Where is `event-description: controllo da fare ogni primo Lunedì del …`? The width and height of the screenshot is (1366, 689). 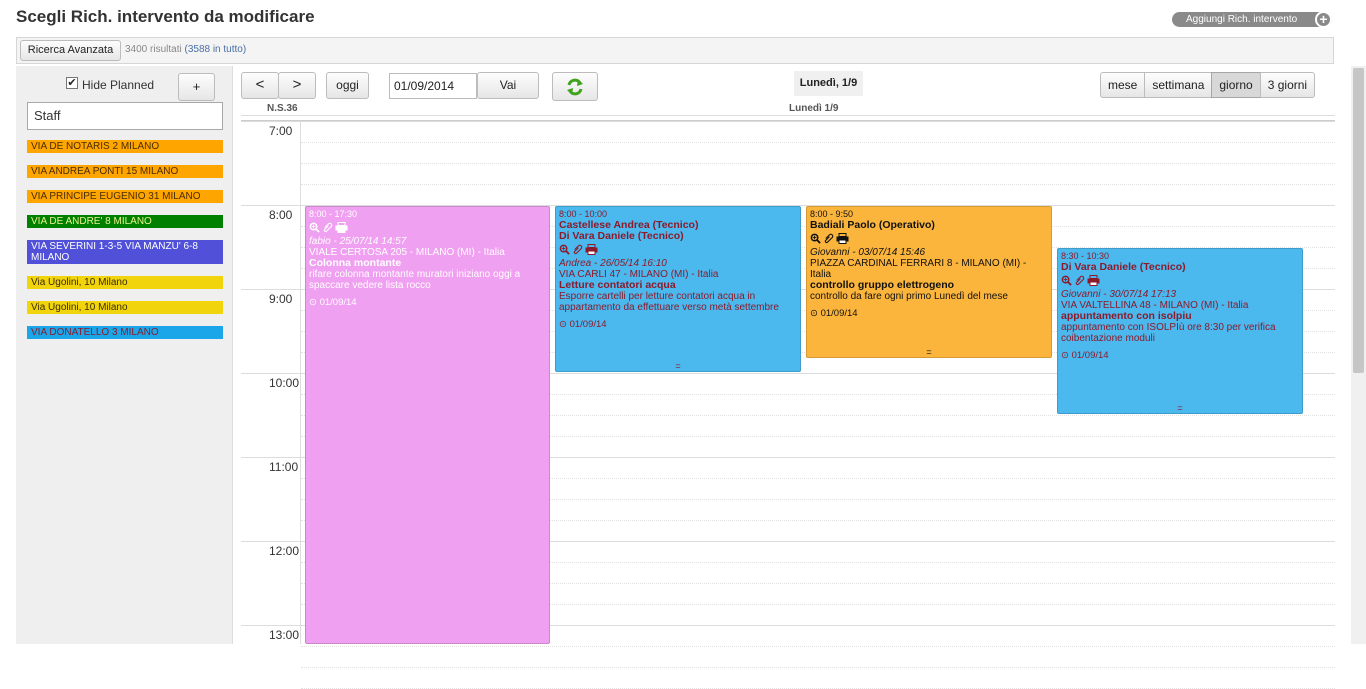
event-description: controllo da fare ogni primo Lunedì del … is located at coordinates (909, 296).